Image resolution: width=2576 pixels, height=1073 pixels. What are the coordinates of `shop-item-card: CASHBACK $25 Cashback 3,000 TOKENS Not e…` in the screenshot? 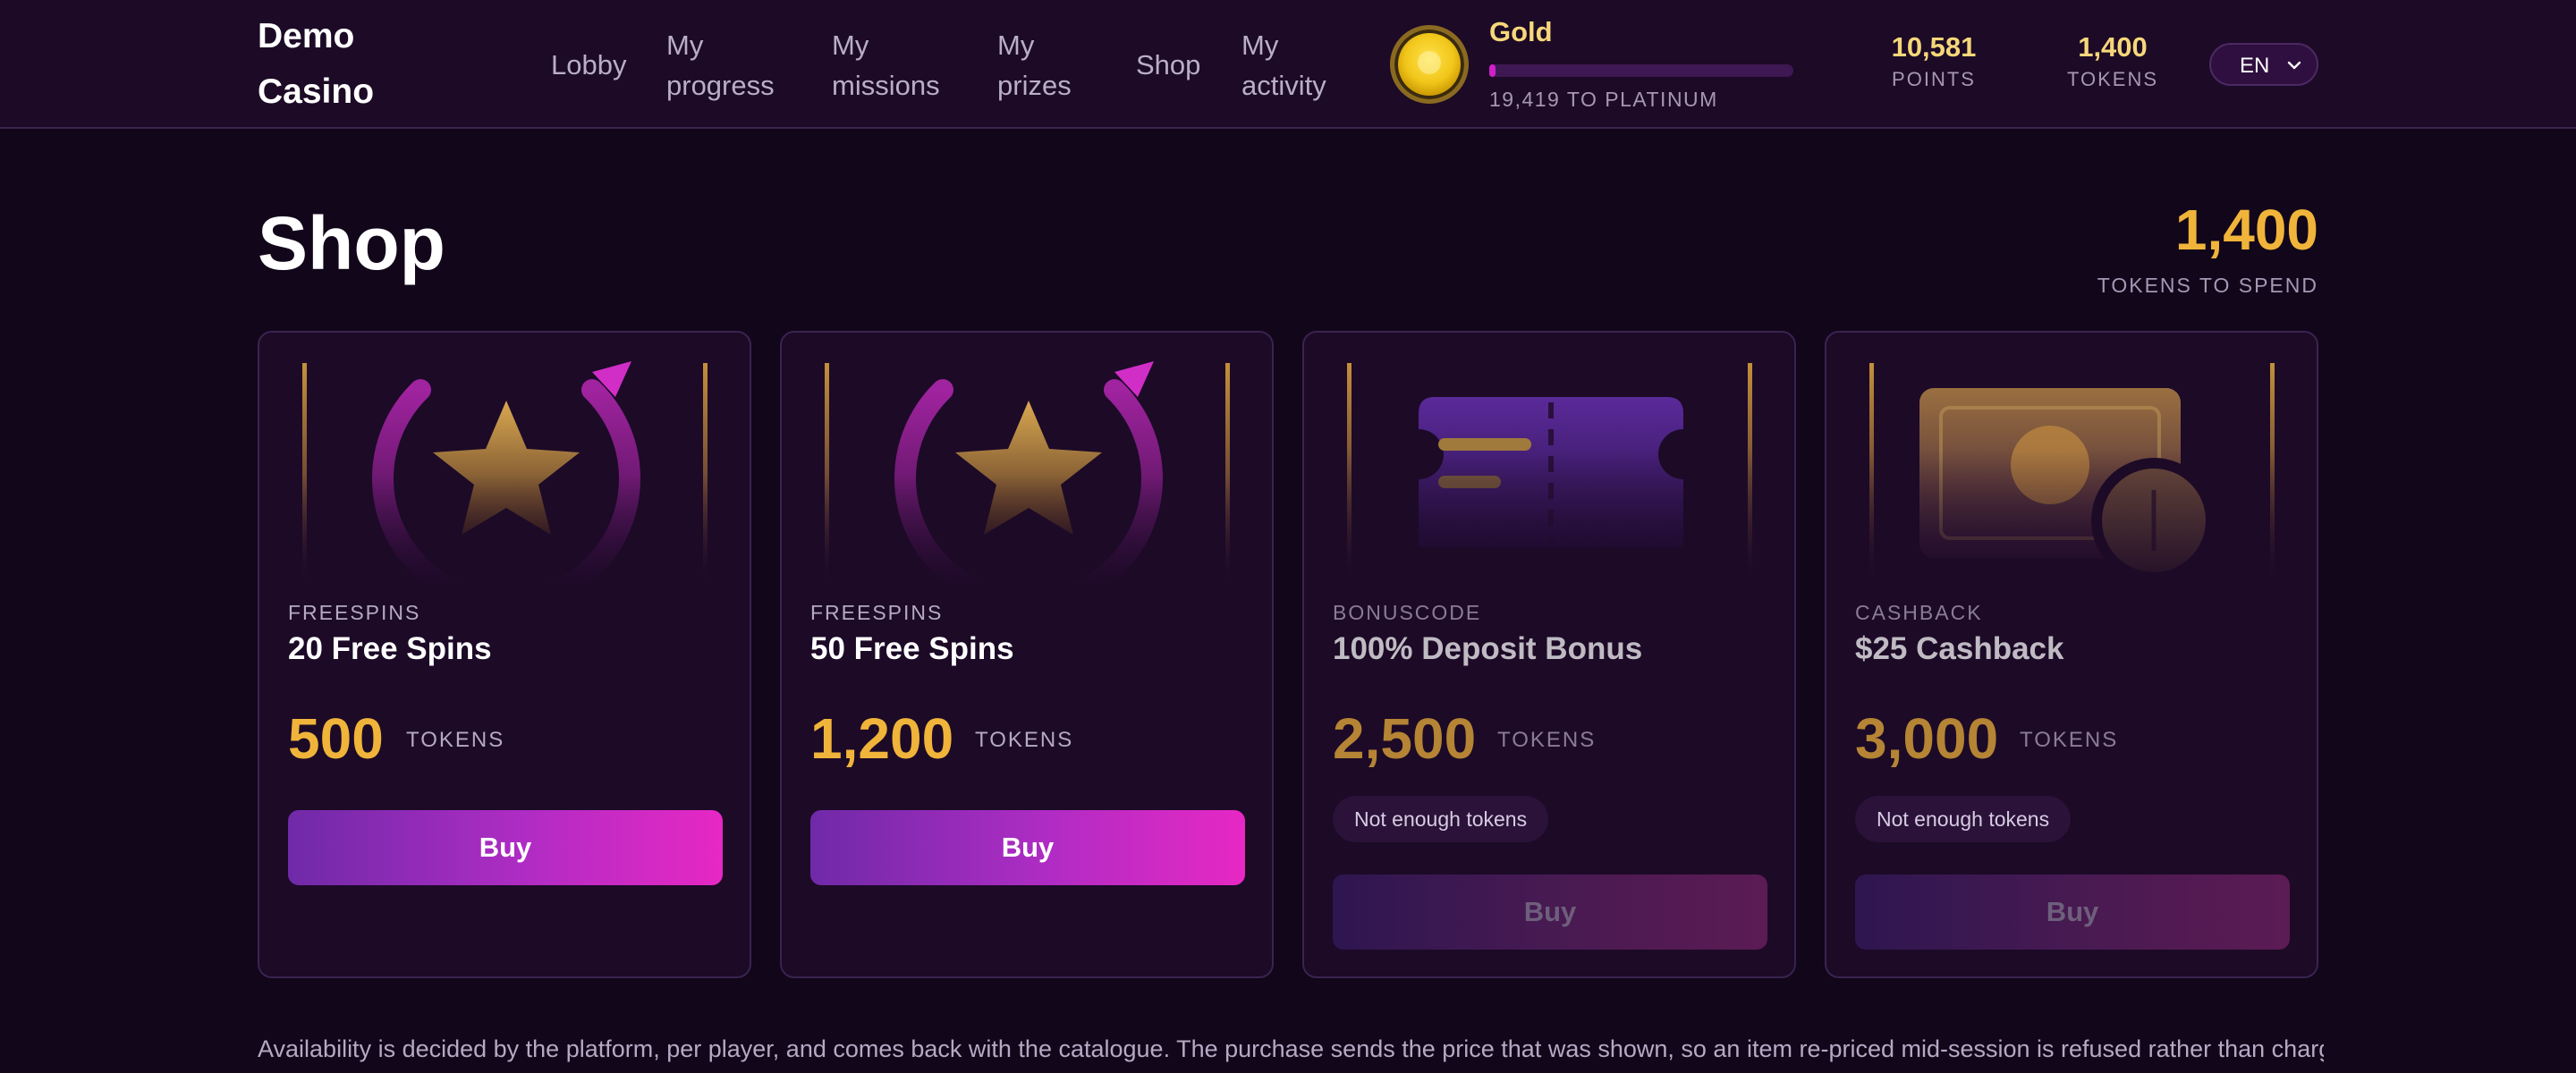 It's located at (2071, 654).